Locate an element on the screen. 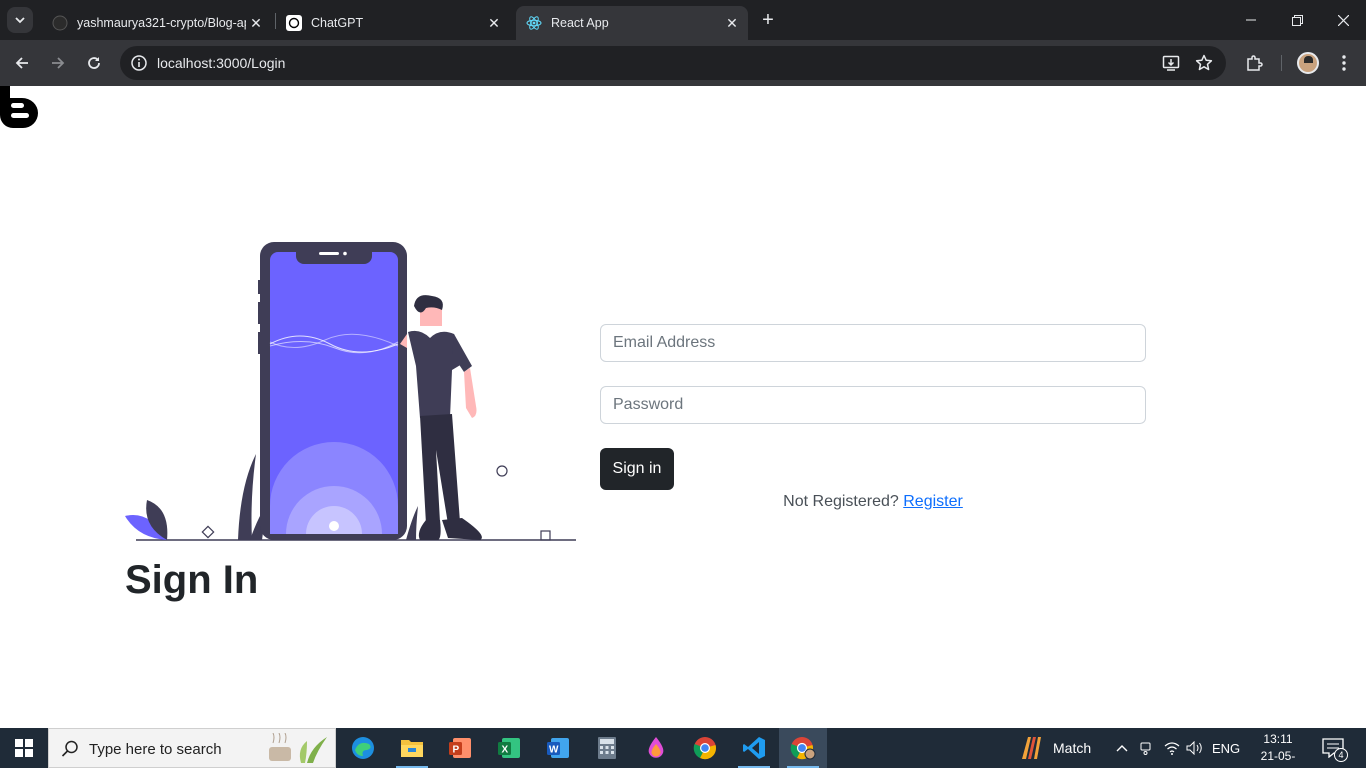  chrome-icon is located at coordinates (705, 748).